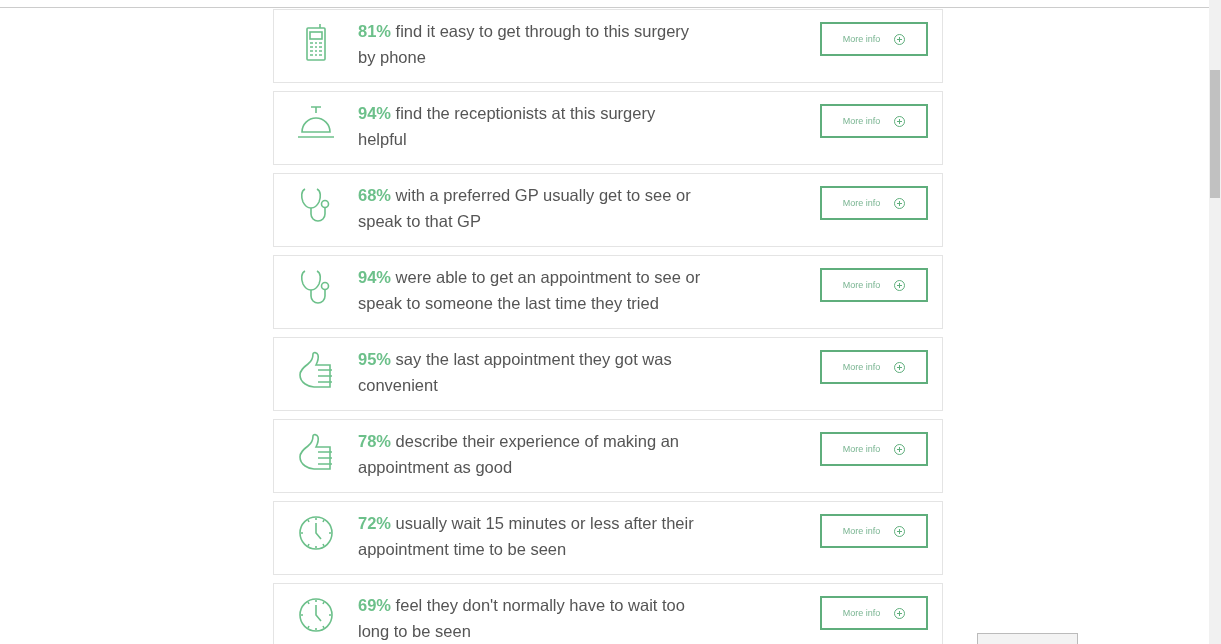 This screenshot has width=1221, height=644. I want to click on result-text: 72% usually wait 15 minutes or less after their appointment time to be seen, so click(526, 536).